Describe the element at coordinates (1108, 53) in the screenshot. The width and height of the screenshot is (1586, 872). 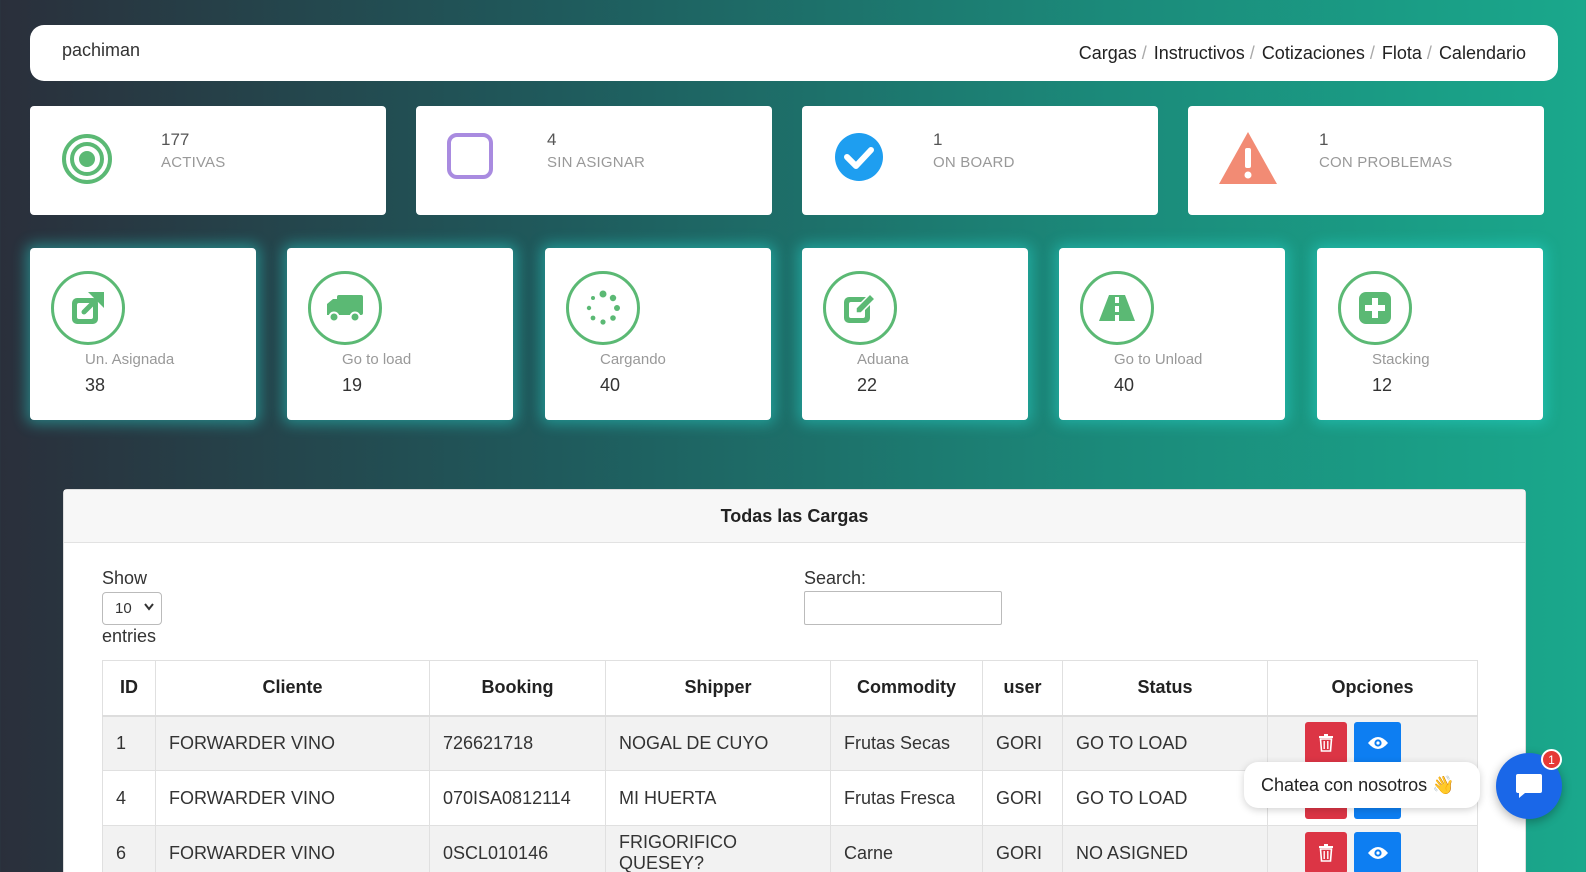
I see `nav-link-cargas: Cargas` at that location.